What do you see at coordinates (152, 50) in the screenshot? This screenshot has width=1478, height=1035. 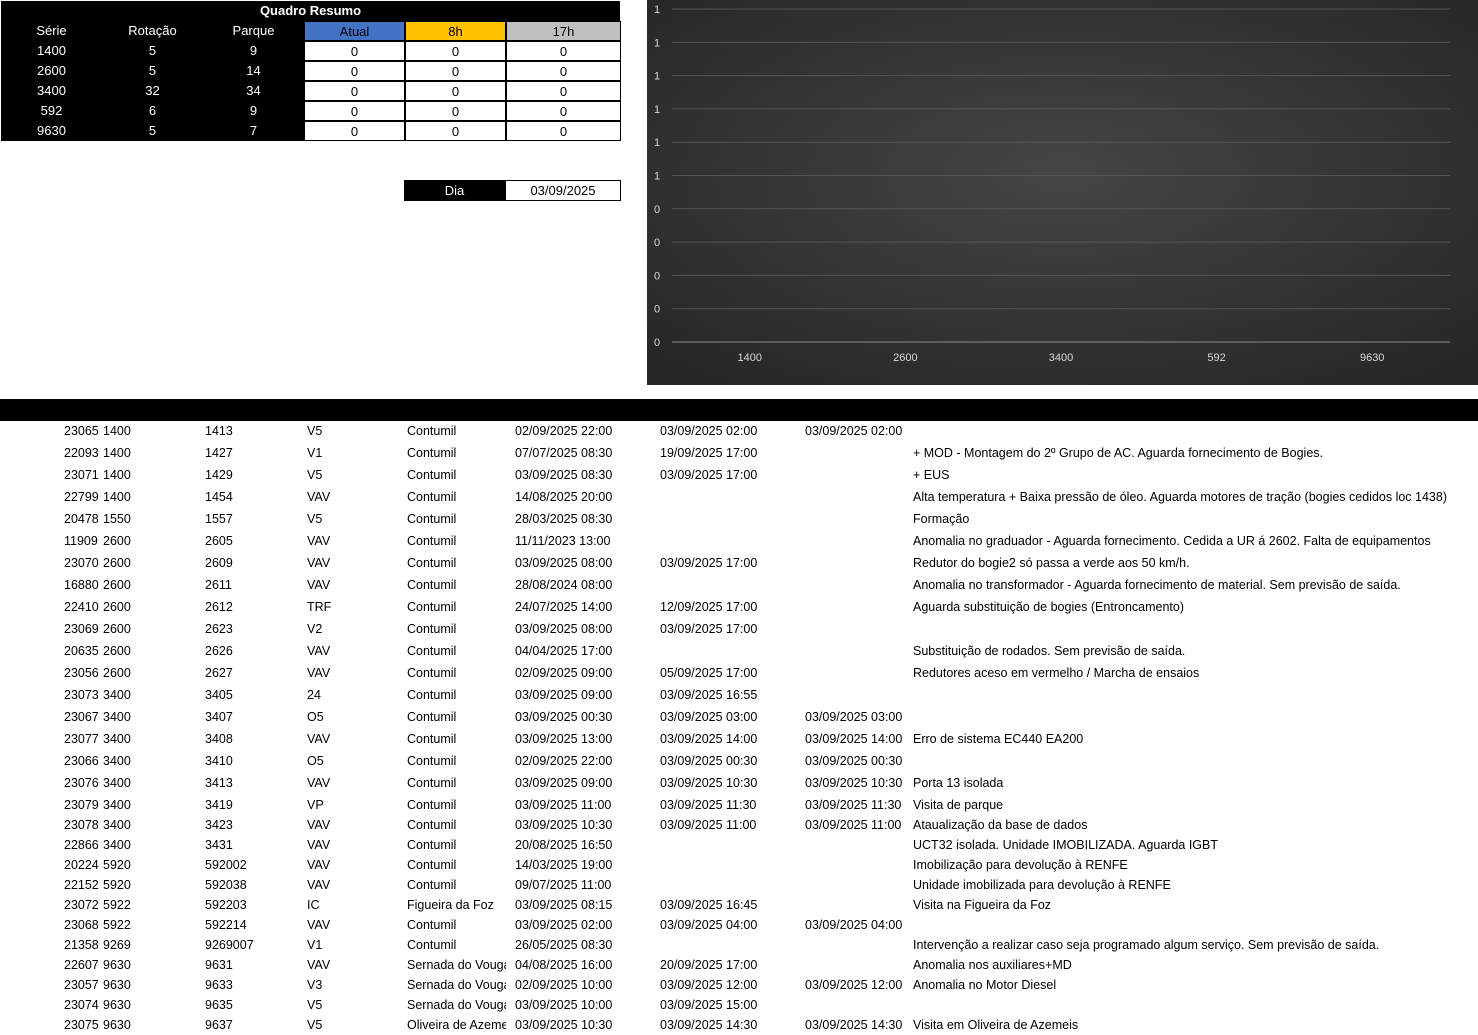 I see `summary-cell: 5` at bounding box center [152, 50].